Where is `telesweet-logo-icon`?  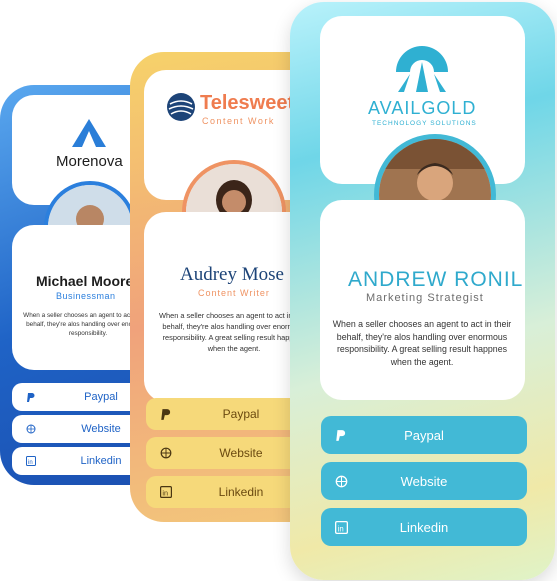 telesweet-logo-icon is located at coordinates (181, 107).